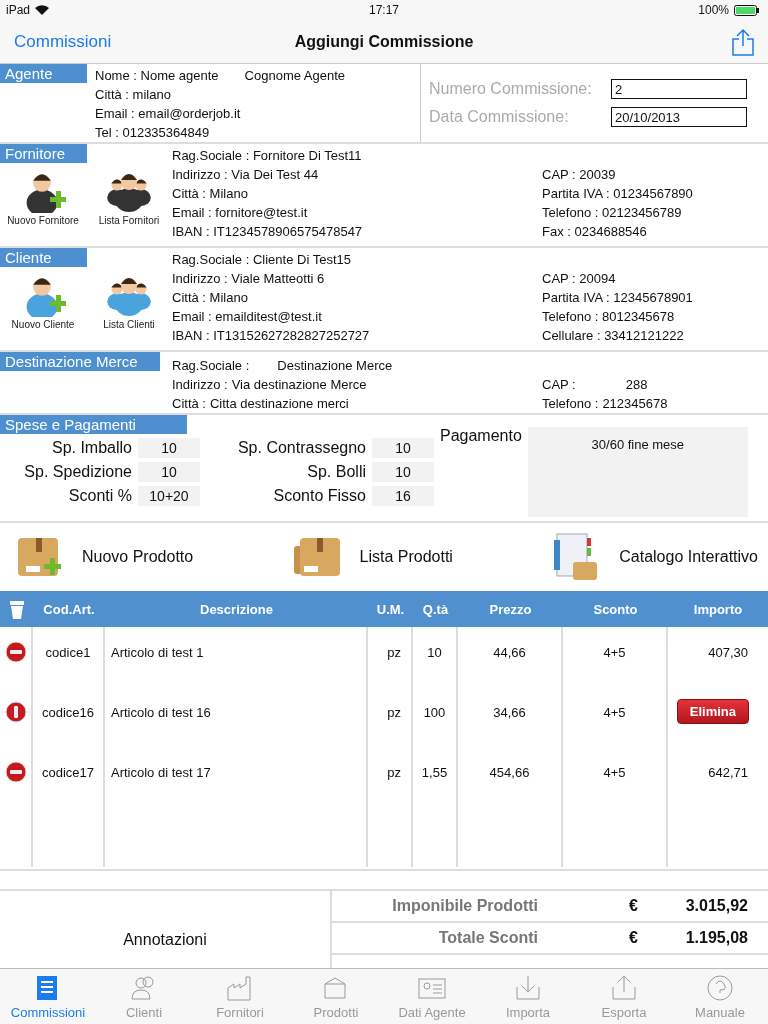 This screenshot has height=1024, width=768. What do you see at coordinates (718, 609) in the screenshot?
I see `column-header: Importo` at bounding box center [718, 609].